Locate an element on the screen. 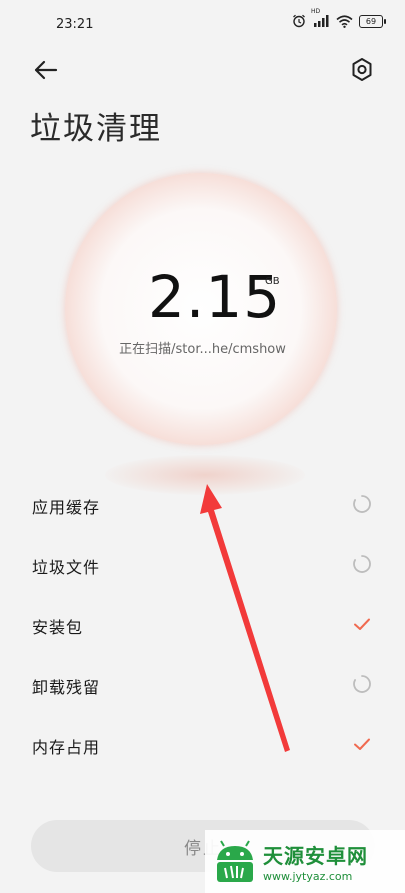 This screenshot has width=405, height=893. status-icons: HD 69 is located at coordinates (339, 18).